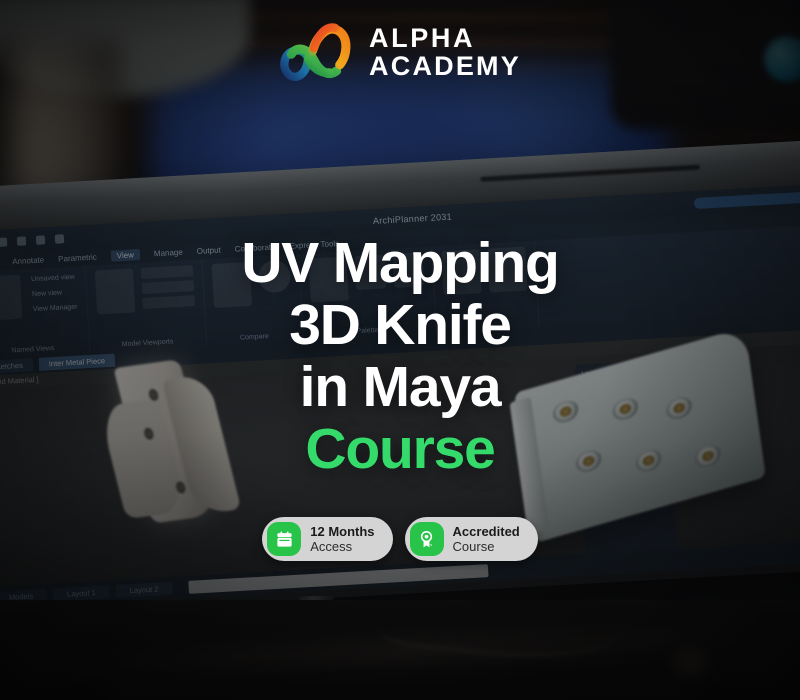 The image size is (800, 700). Describe the element at coordinates (400, 263) in the screenshot. I see `title-line-1: UV Mapping` at that location.